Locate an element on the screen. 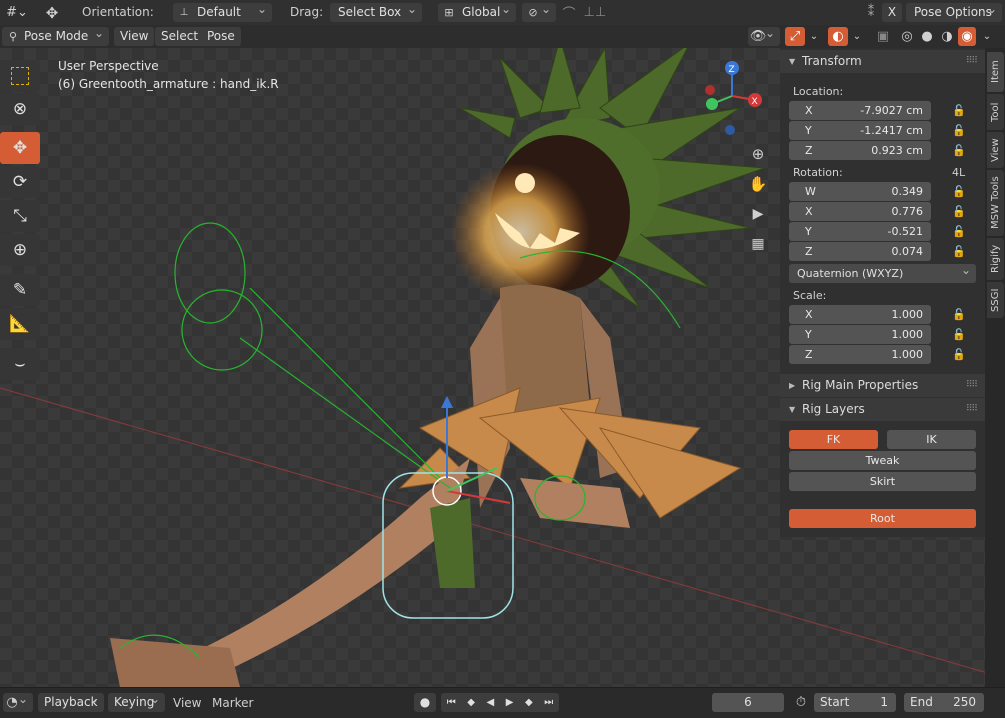  material-shading-icon: ◑ is located at coordinates (947, 36).